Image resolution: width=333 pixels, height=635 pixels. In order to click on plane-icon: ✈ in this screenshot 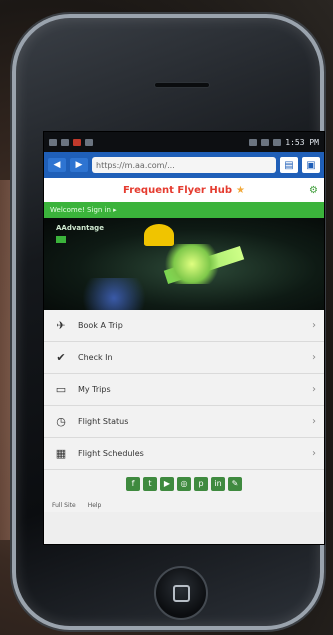, I will do `click(61, 325)`.